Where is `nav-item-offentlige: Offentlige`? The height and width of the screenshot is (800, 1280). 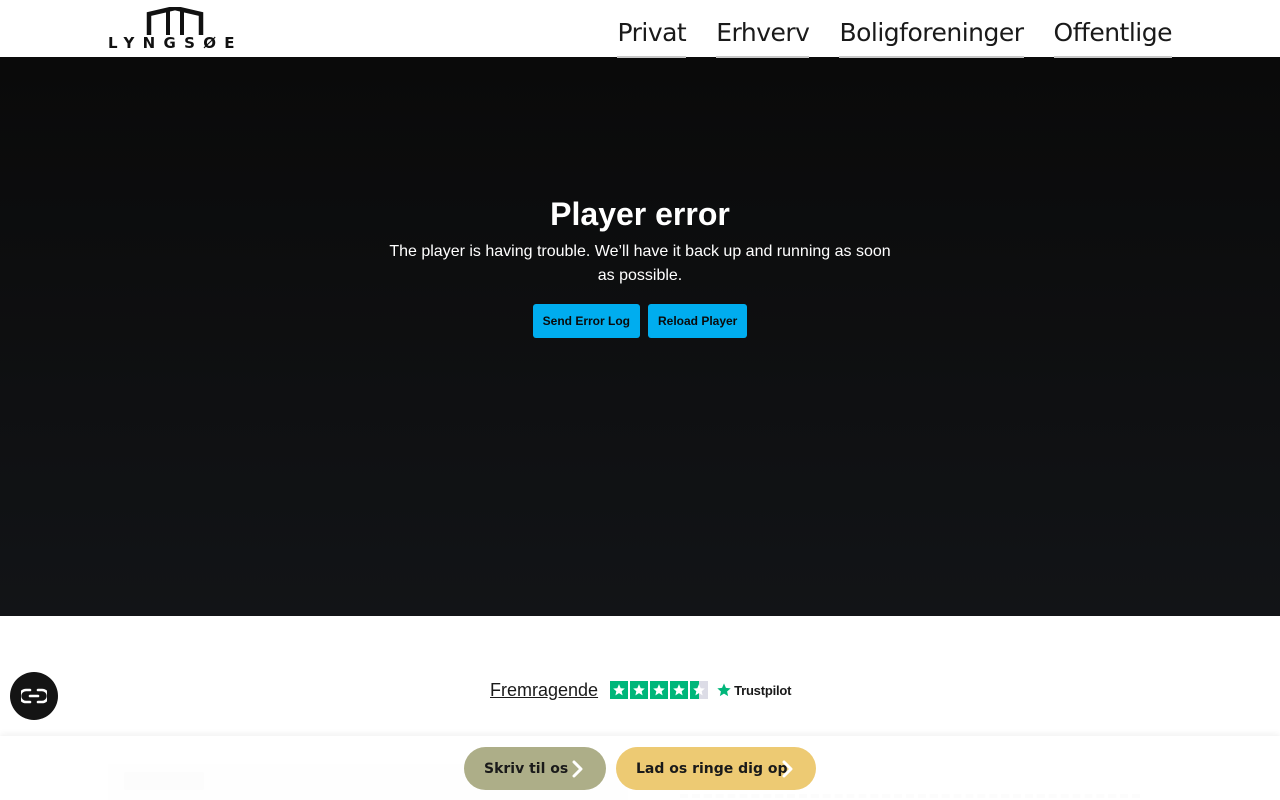 nav-item-offentlige: Offentlige is located at coordinates (1113, 29).